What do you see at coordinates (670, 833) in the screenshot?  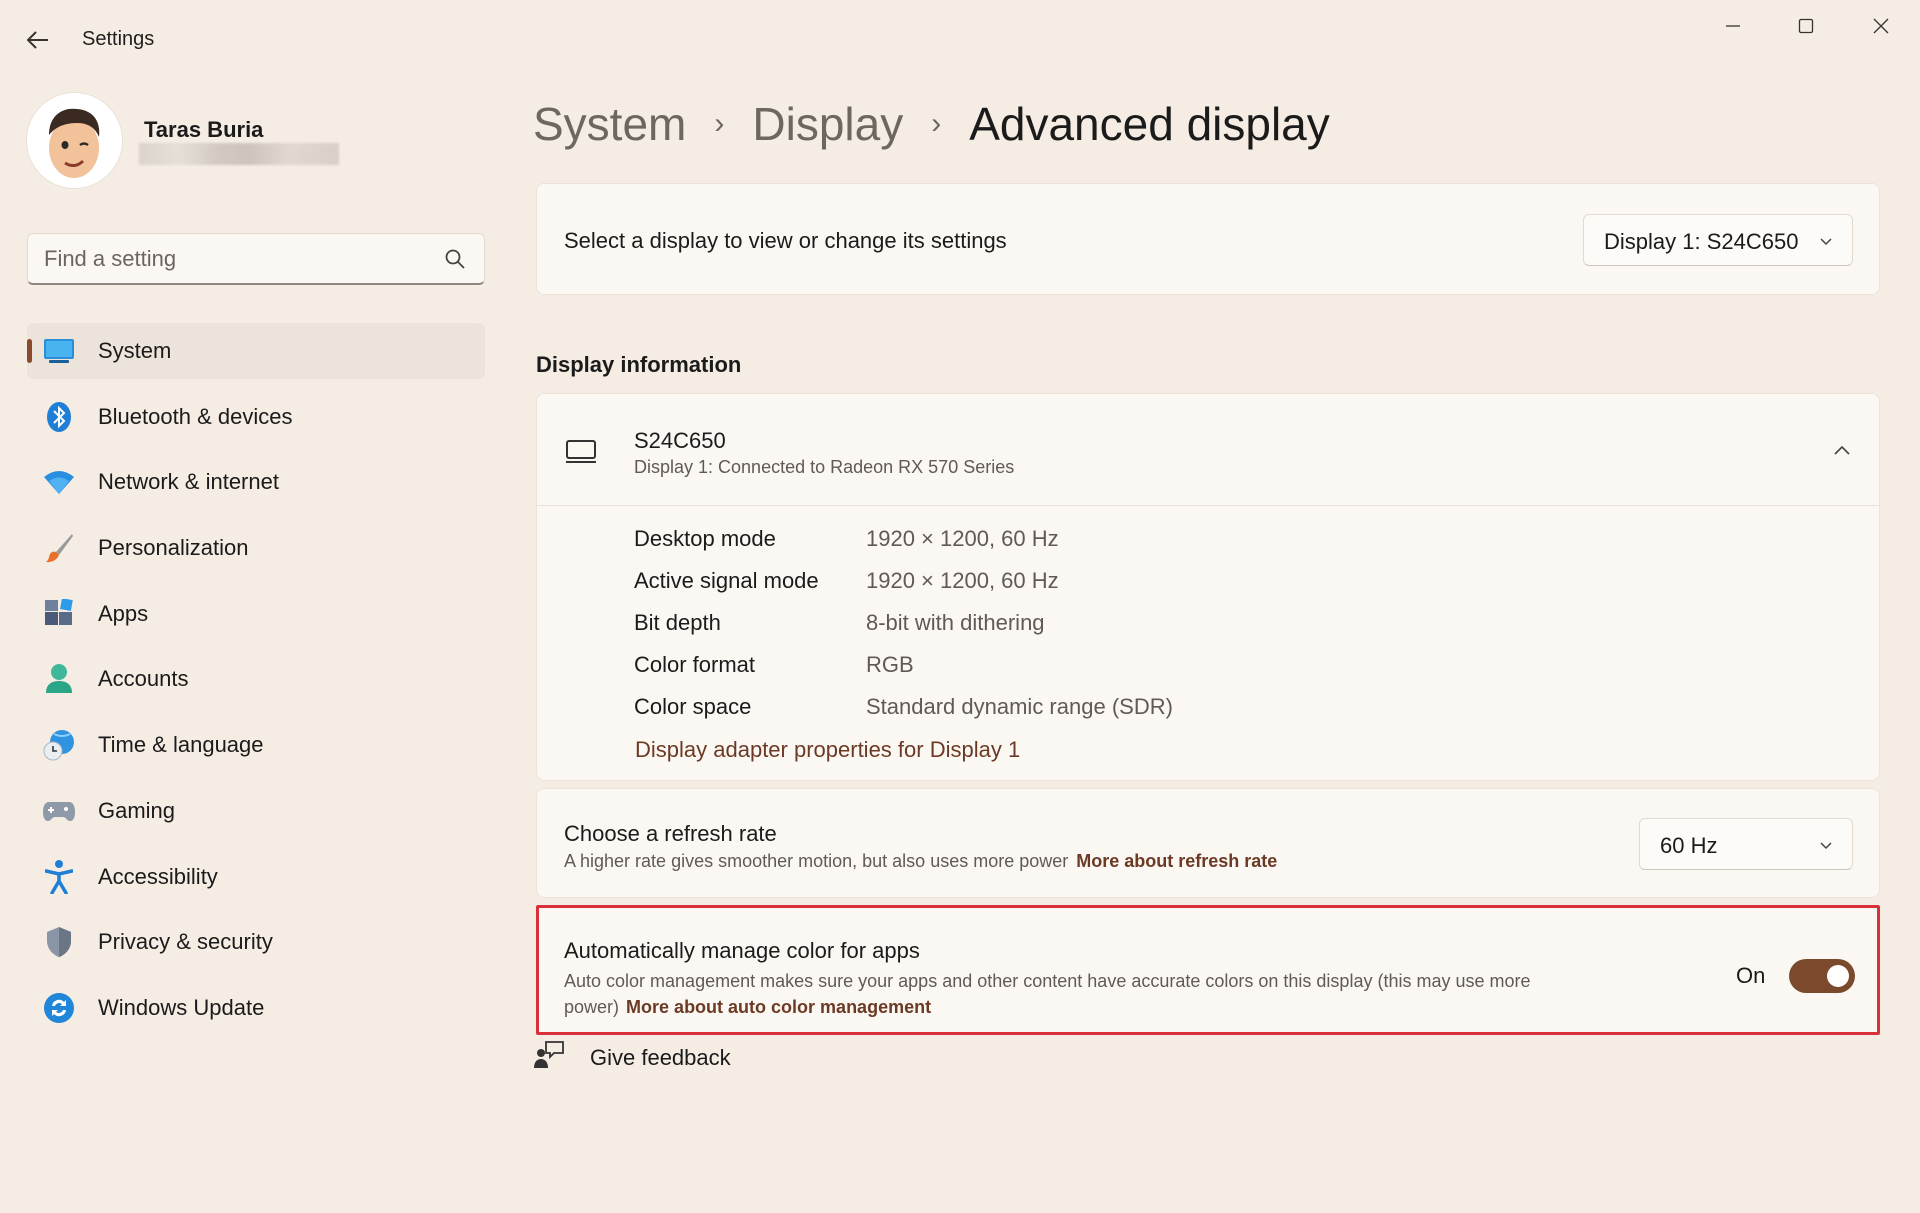 I see `refresh-rate-title: Choose a refresh rate` at bounding box center [670, 833].